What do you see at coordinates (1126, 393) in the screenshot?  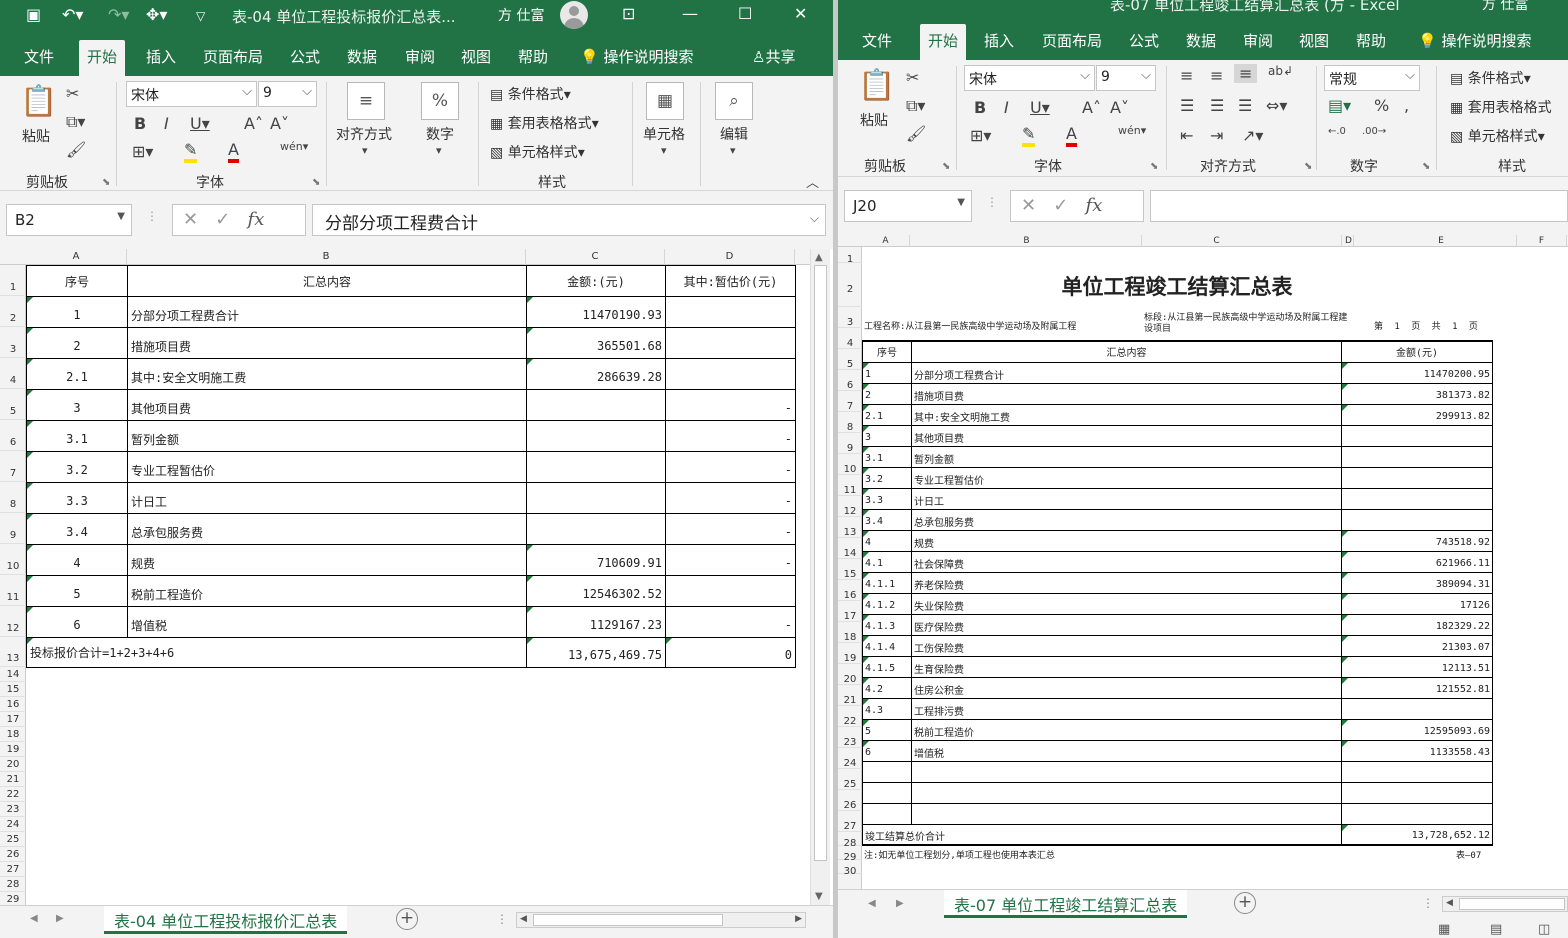 I see `table-cell: 措施项目费` at bounding box center [1126, 393].